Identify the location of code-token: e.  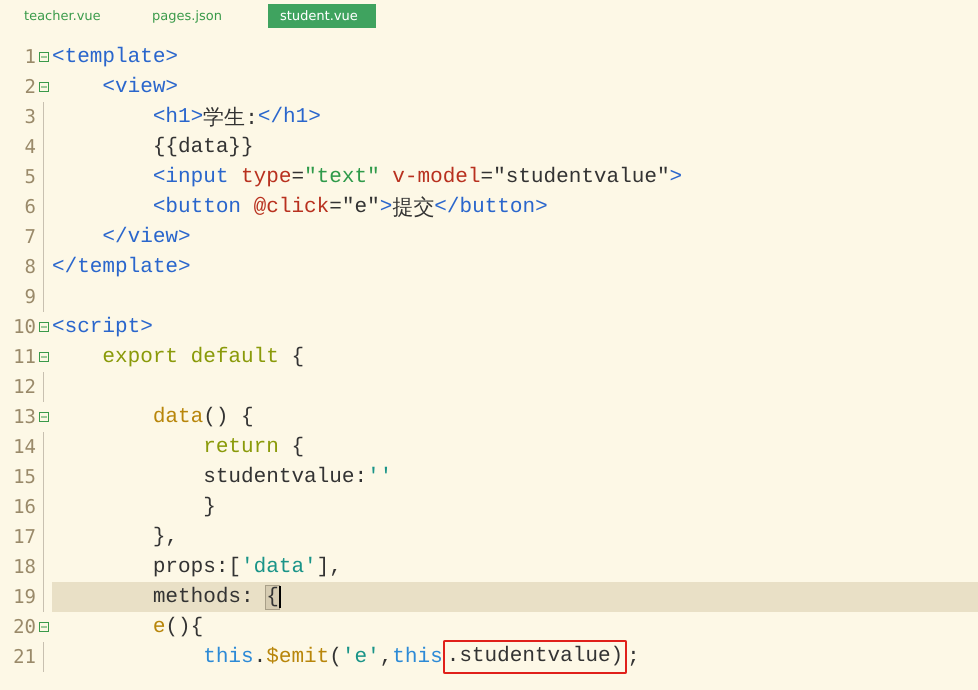
(159, 627).